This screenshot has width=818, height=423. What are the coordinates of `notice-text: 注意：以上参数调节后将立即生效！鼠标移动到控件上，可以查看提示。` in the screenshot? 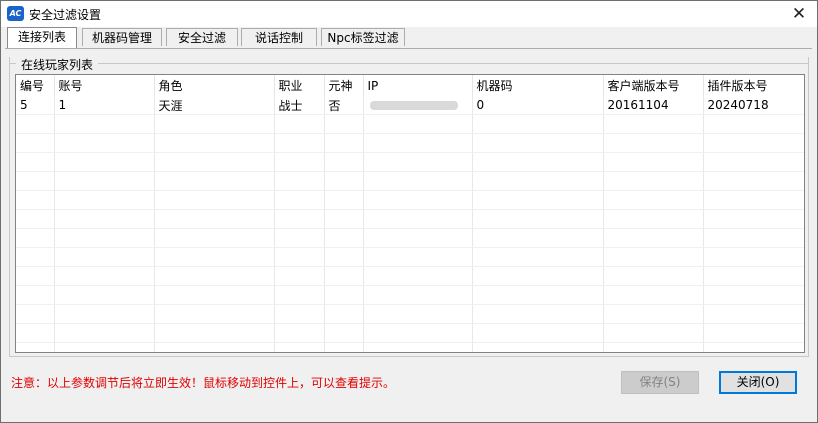 It's located at (203, 383).